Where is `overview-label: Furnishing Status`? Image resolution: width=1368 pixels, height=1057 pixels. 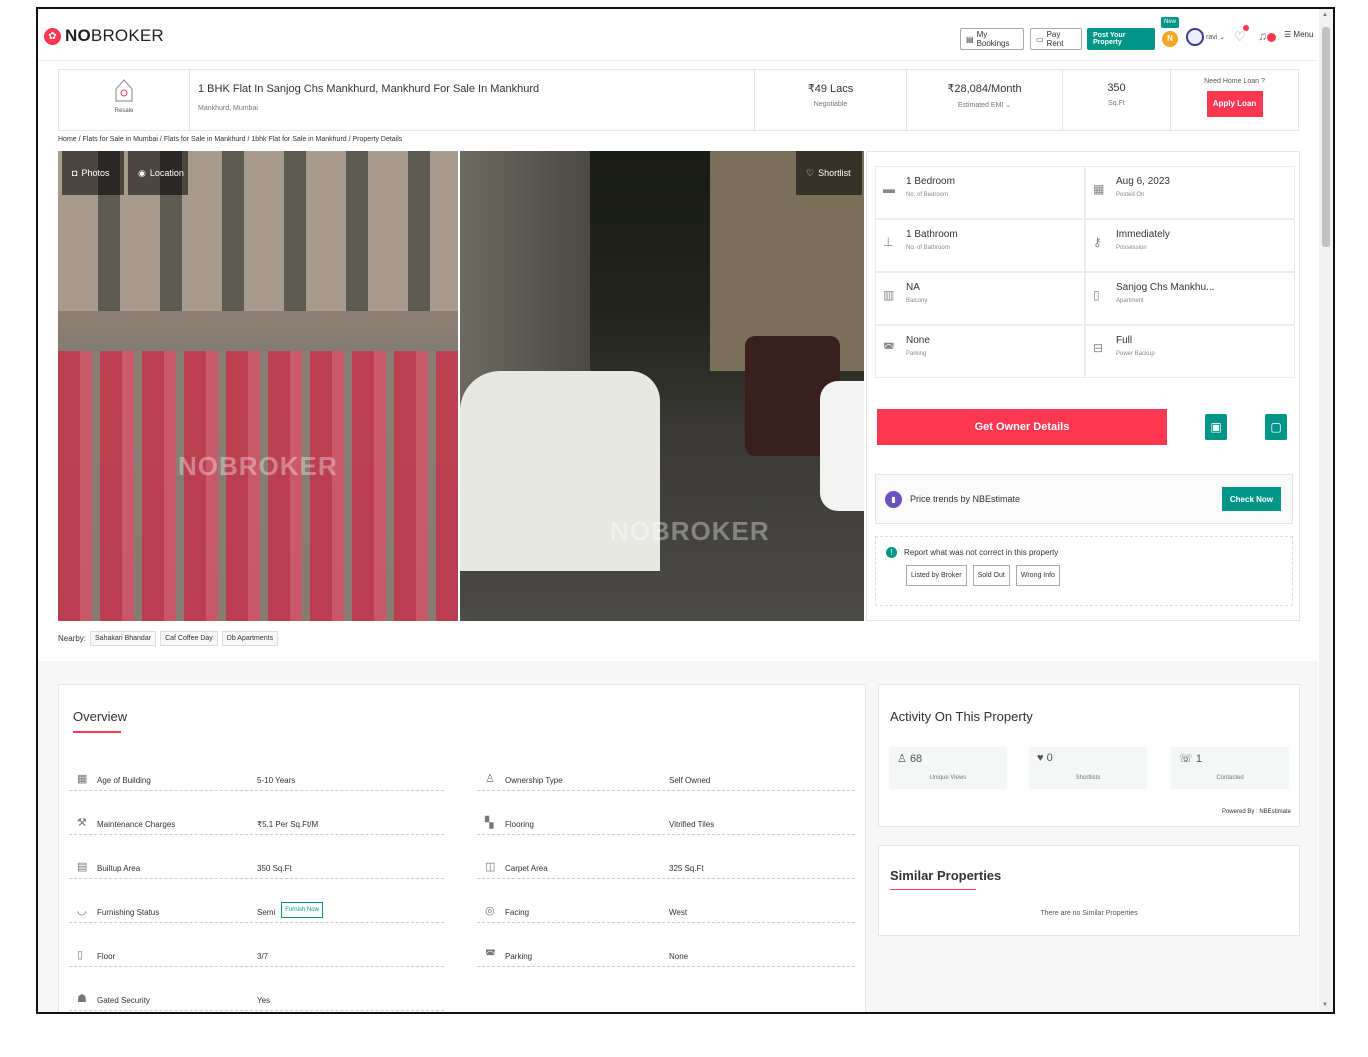 overview-label: Furnishing Status is located at coordinates (128, 912).